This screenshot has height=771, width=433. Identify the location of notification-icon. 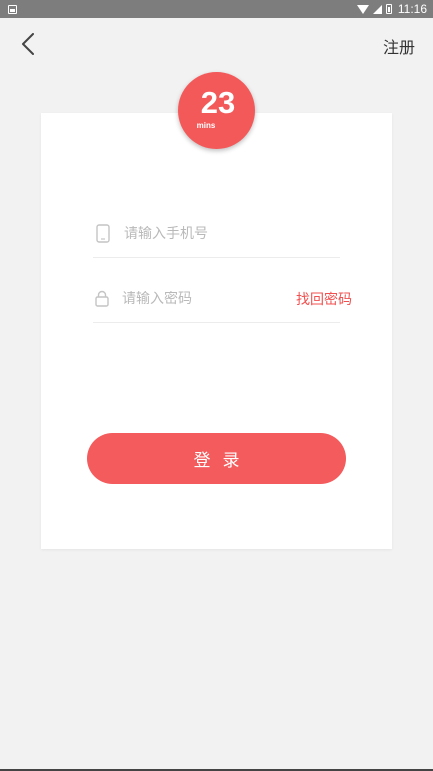
(12, 9).